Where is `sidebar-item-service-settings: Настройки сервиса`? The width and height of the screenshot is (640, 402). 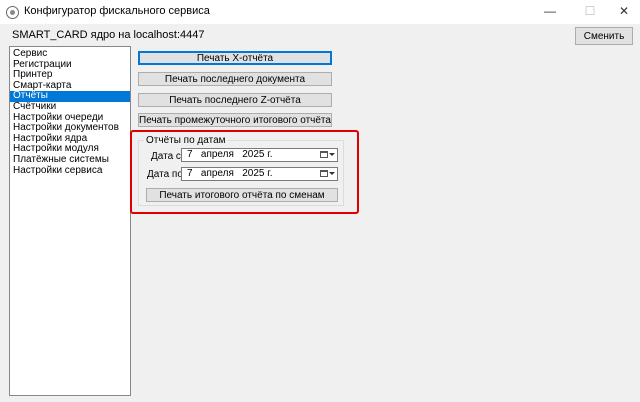
sidebar-item-service-settings: Настройки сервиса is located at coordinates (70, 171).